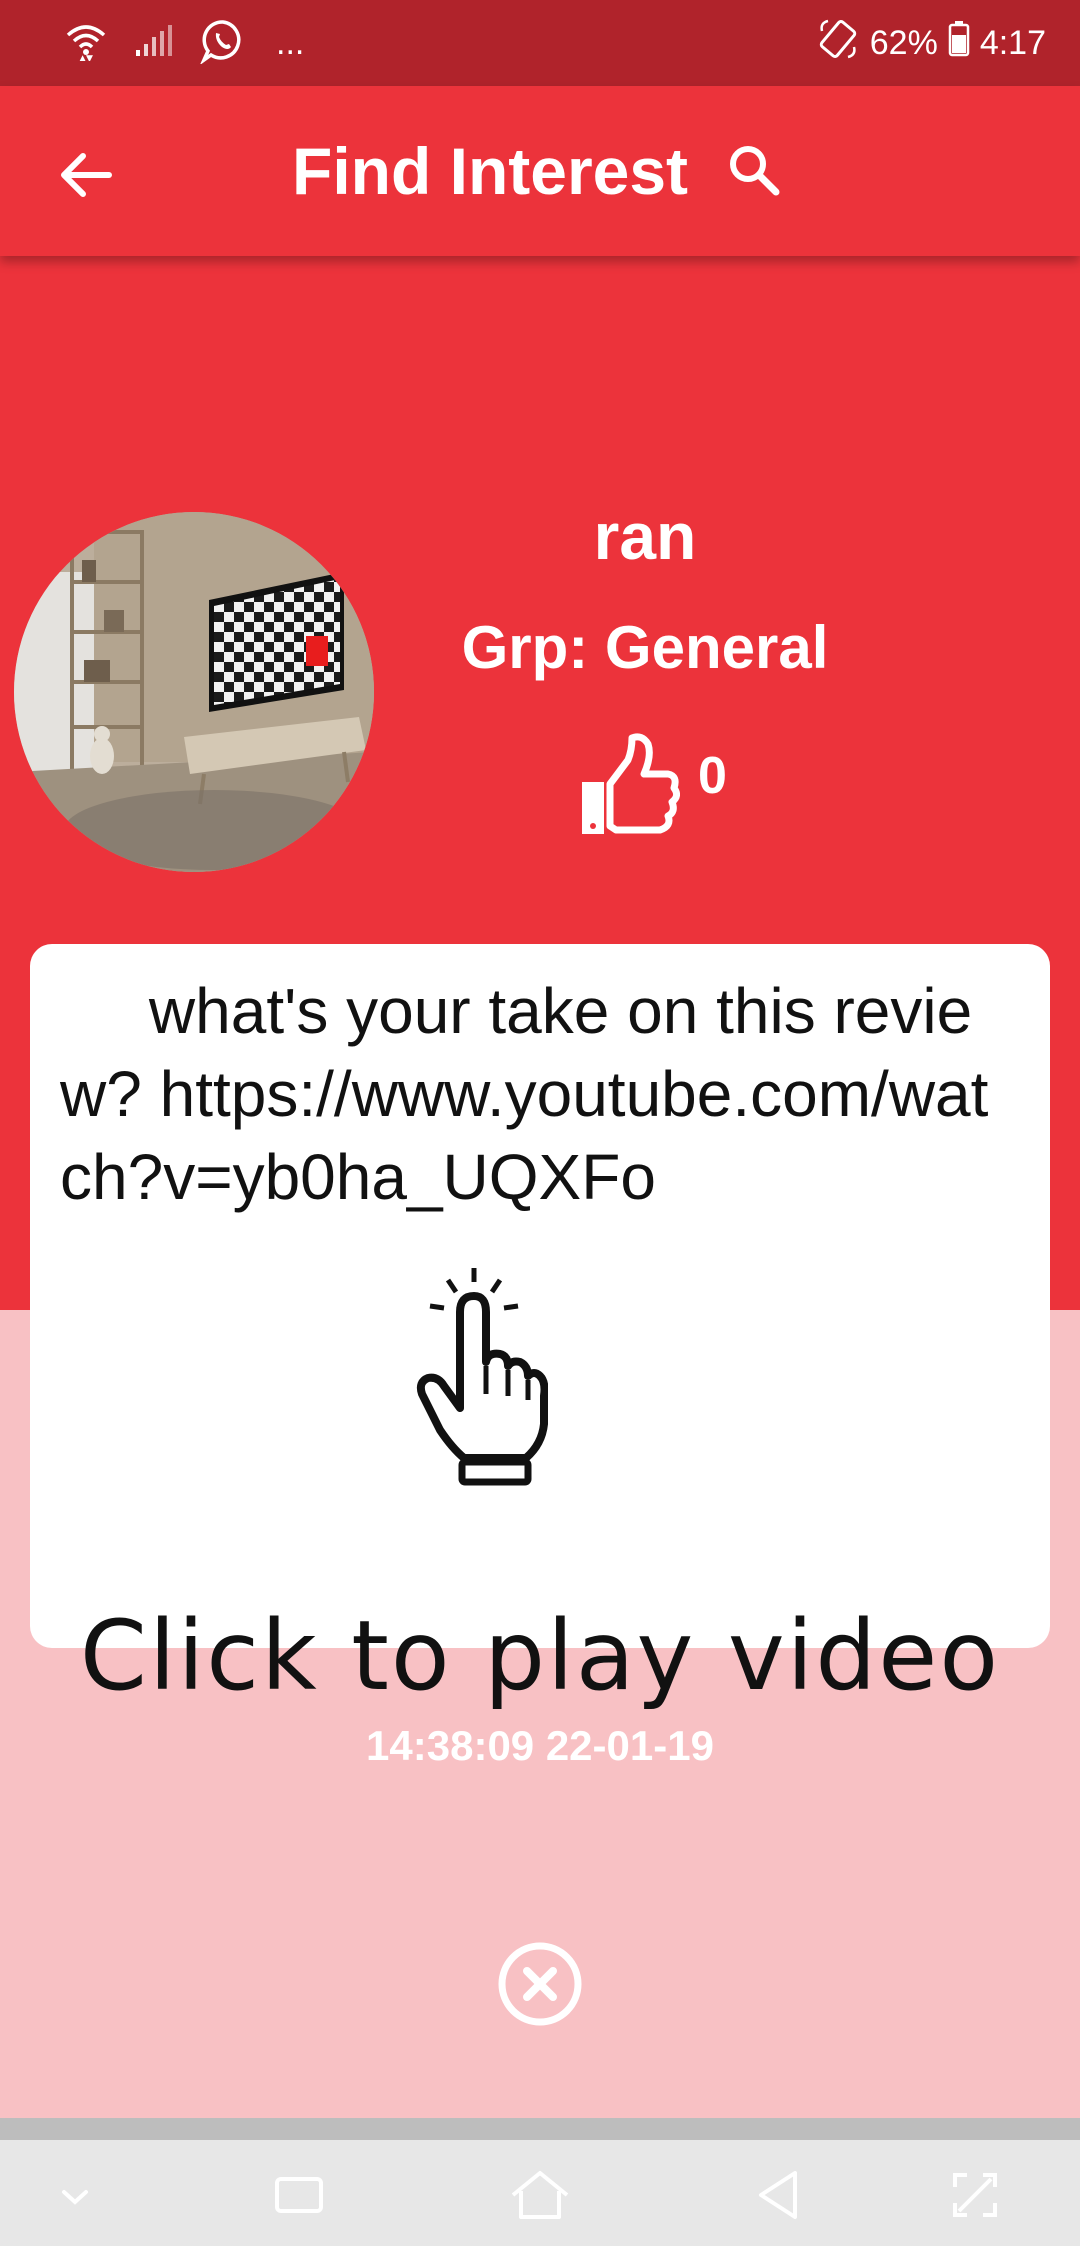  I want to click on chevron-down-icon, so click(75, 2195).